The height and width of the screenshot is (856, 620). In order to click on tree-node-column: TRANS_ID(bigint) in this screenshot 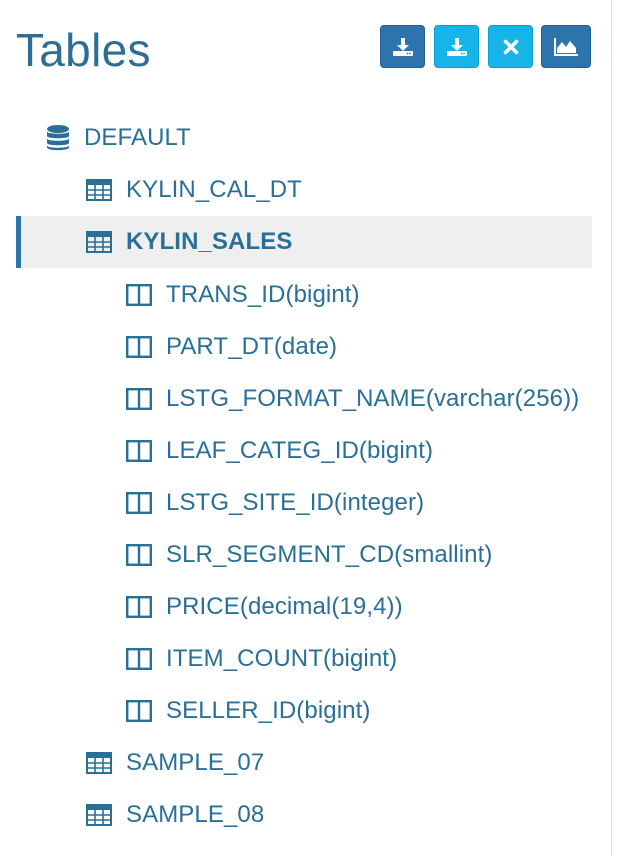, I will do `click(243, 295)`.